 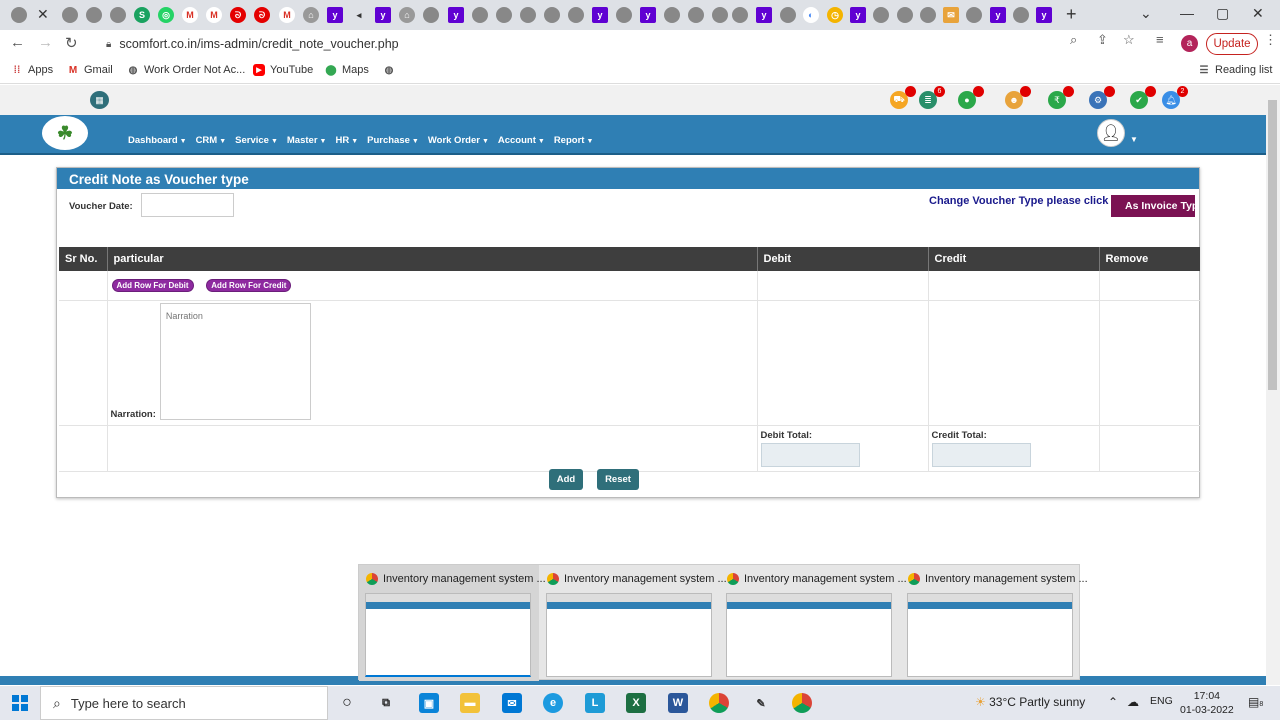 What do you see at coordinates (65, 133) in the screenshot?
I see `company-logo: ☘` at bounding box center [65, 133].